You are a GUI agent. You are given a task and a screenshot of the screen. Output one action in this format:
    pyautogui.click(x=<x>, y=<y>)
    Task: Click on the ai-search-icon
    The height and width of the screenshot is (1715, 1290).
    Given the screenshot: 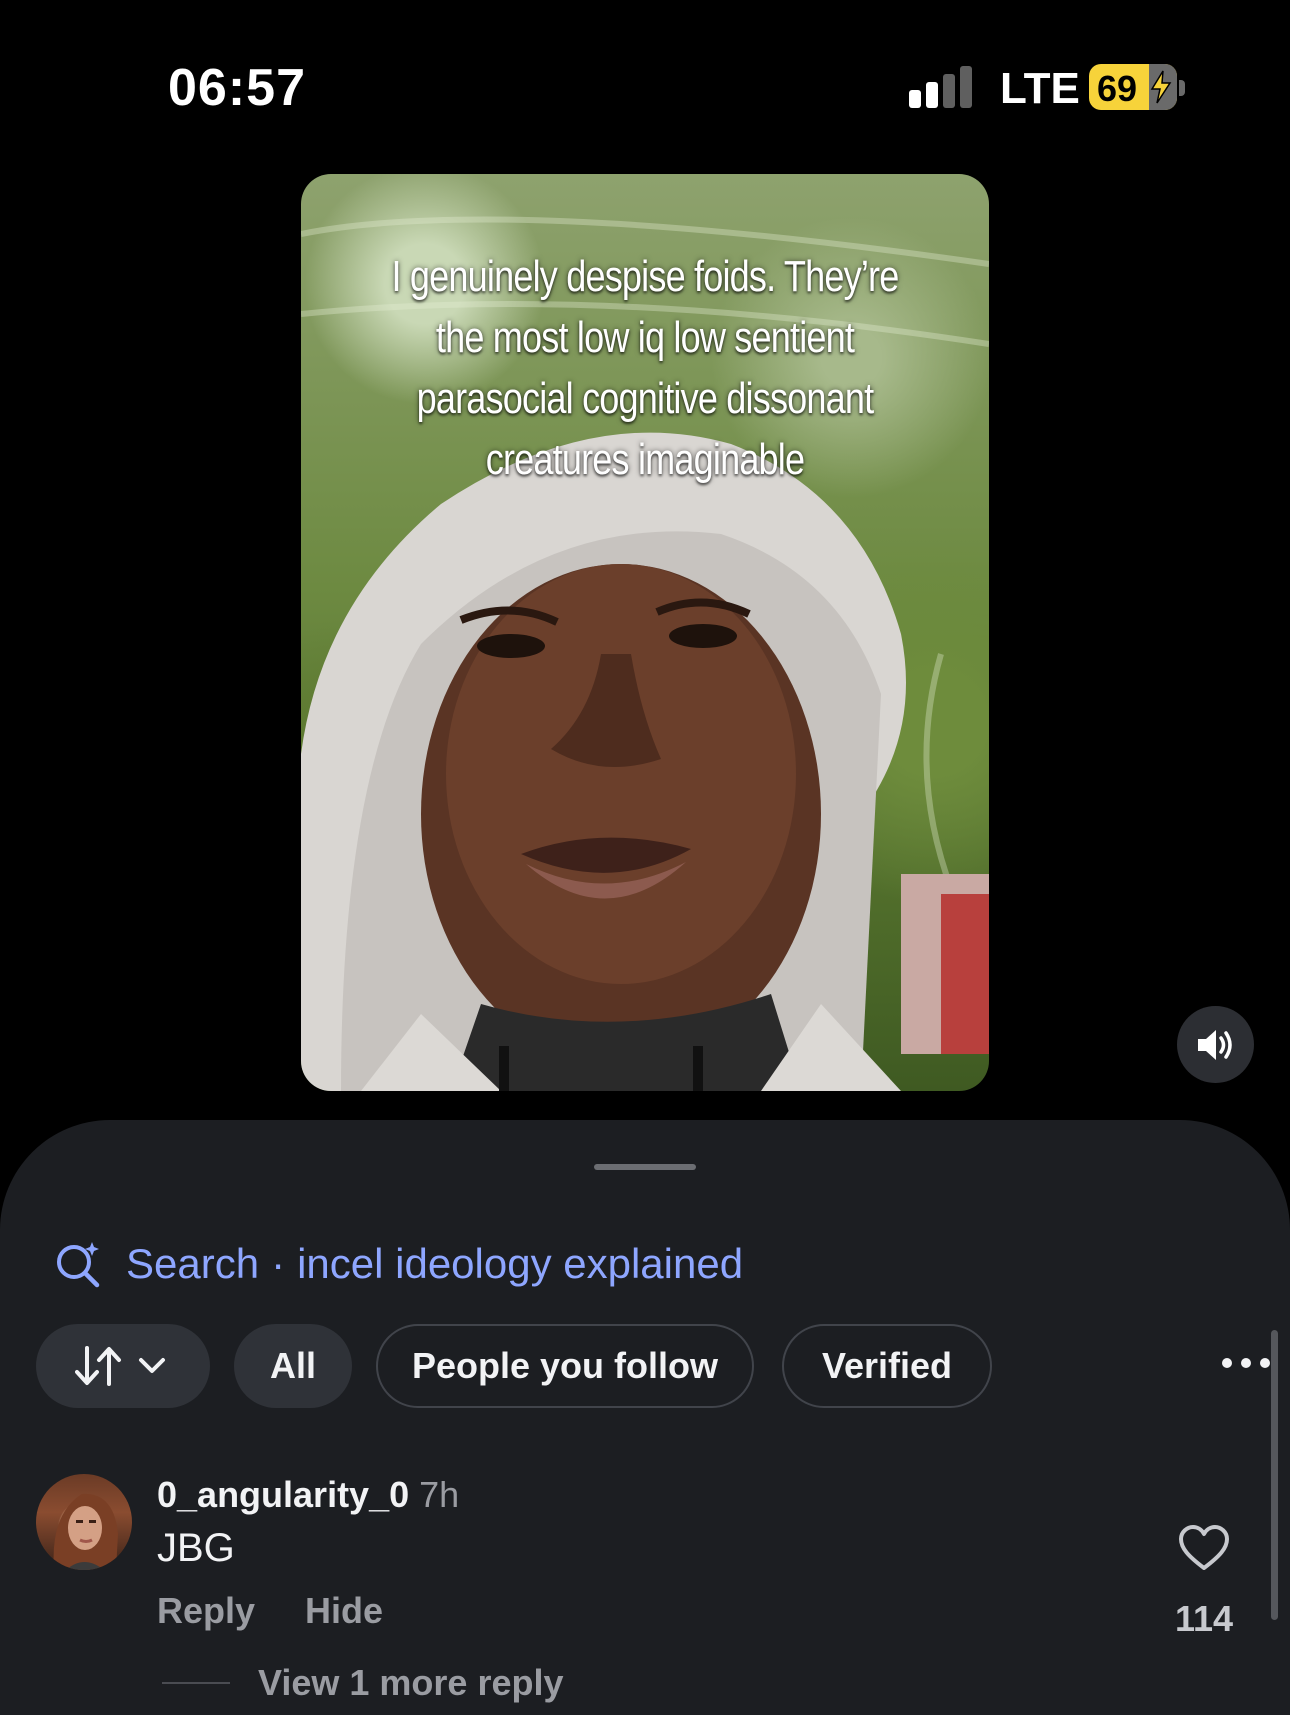 What is the action you would take?
    pyautogui.click(x=78, y=1265)
    